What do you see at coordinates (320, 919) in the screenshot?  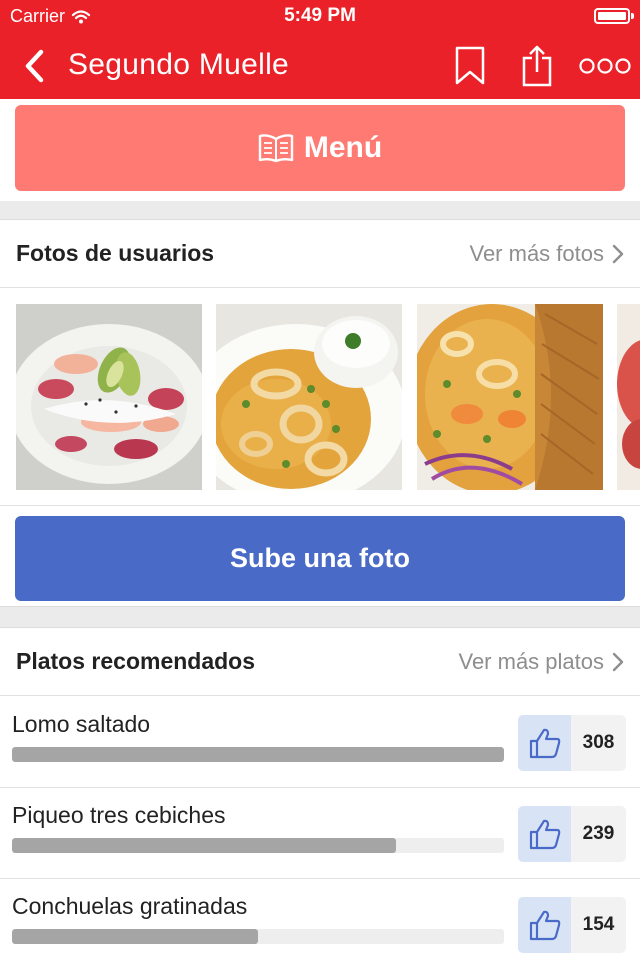 I see `dish-row: Conchuelas gratinadas 154` at bounding box center [320, 919].